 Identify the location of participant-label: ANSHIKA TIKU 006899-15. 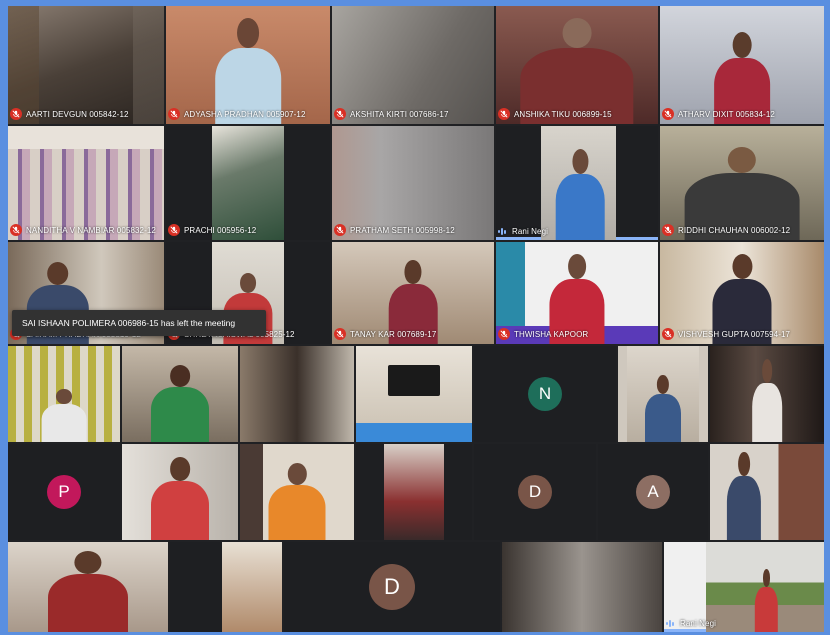
(555, 114).